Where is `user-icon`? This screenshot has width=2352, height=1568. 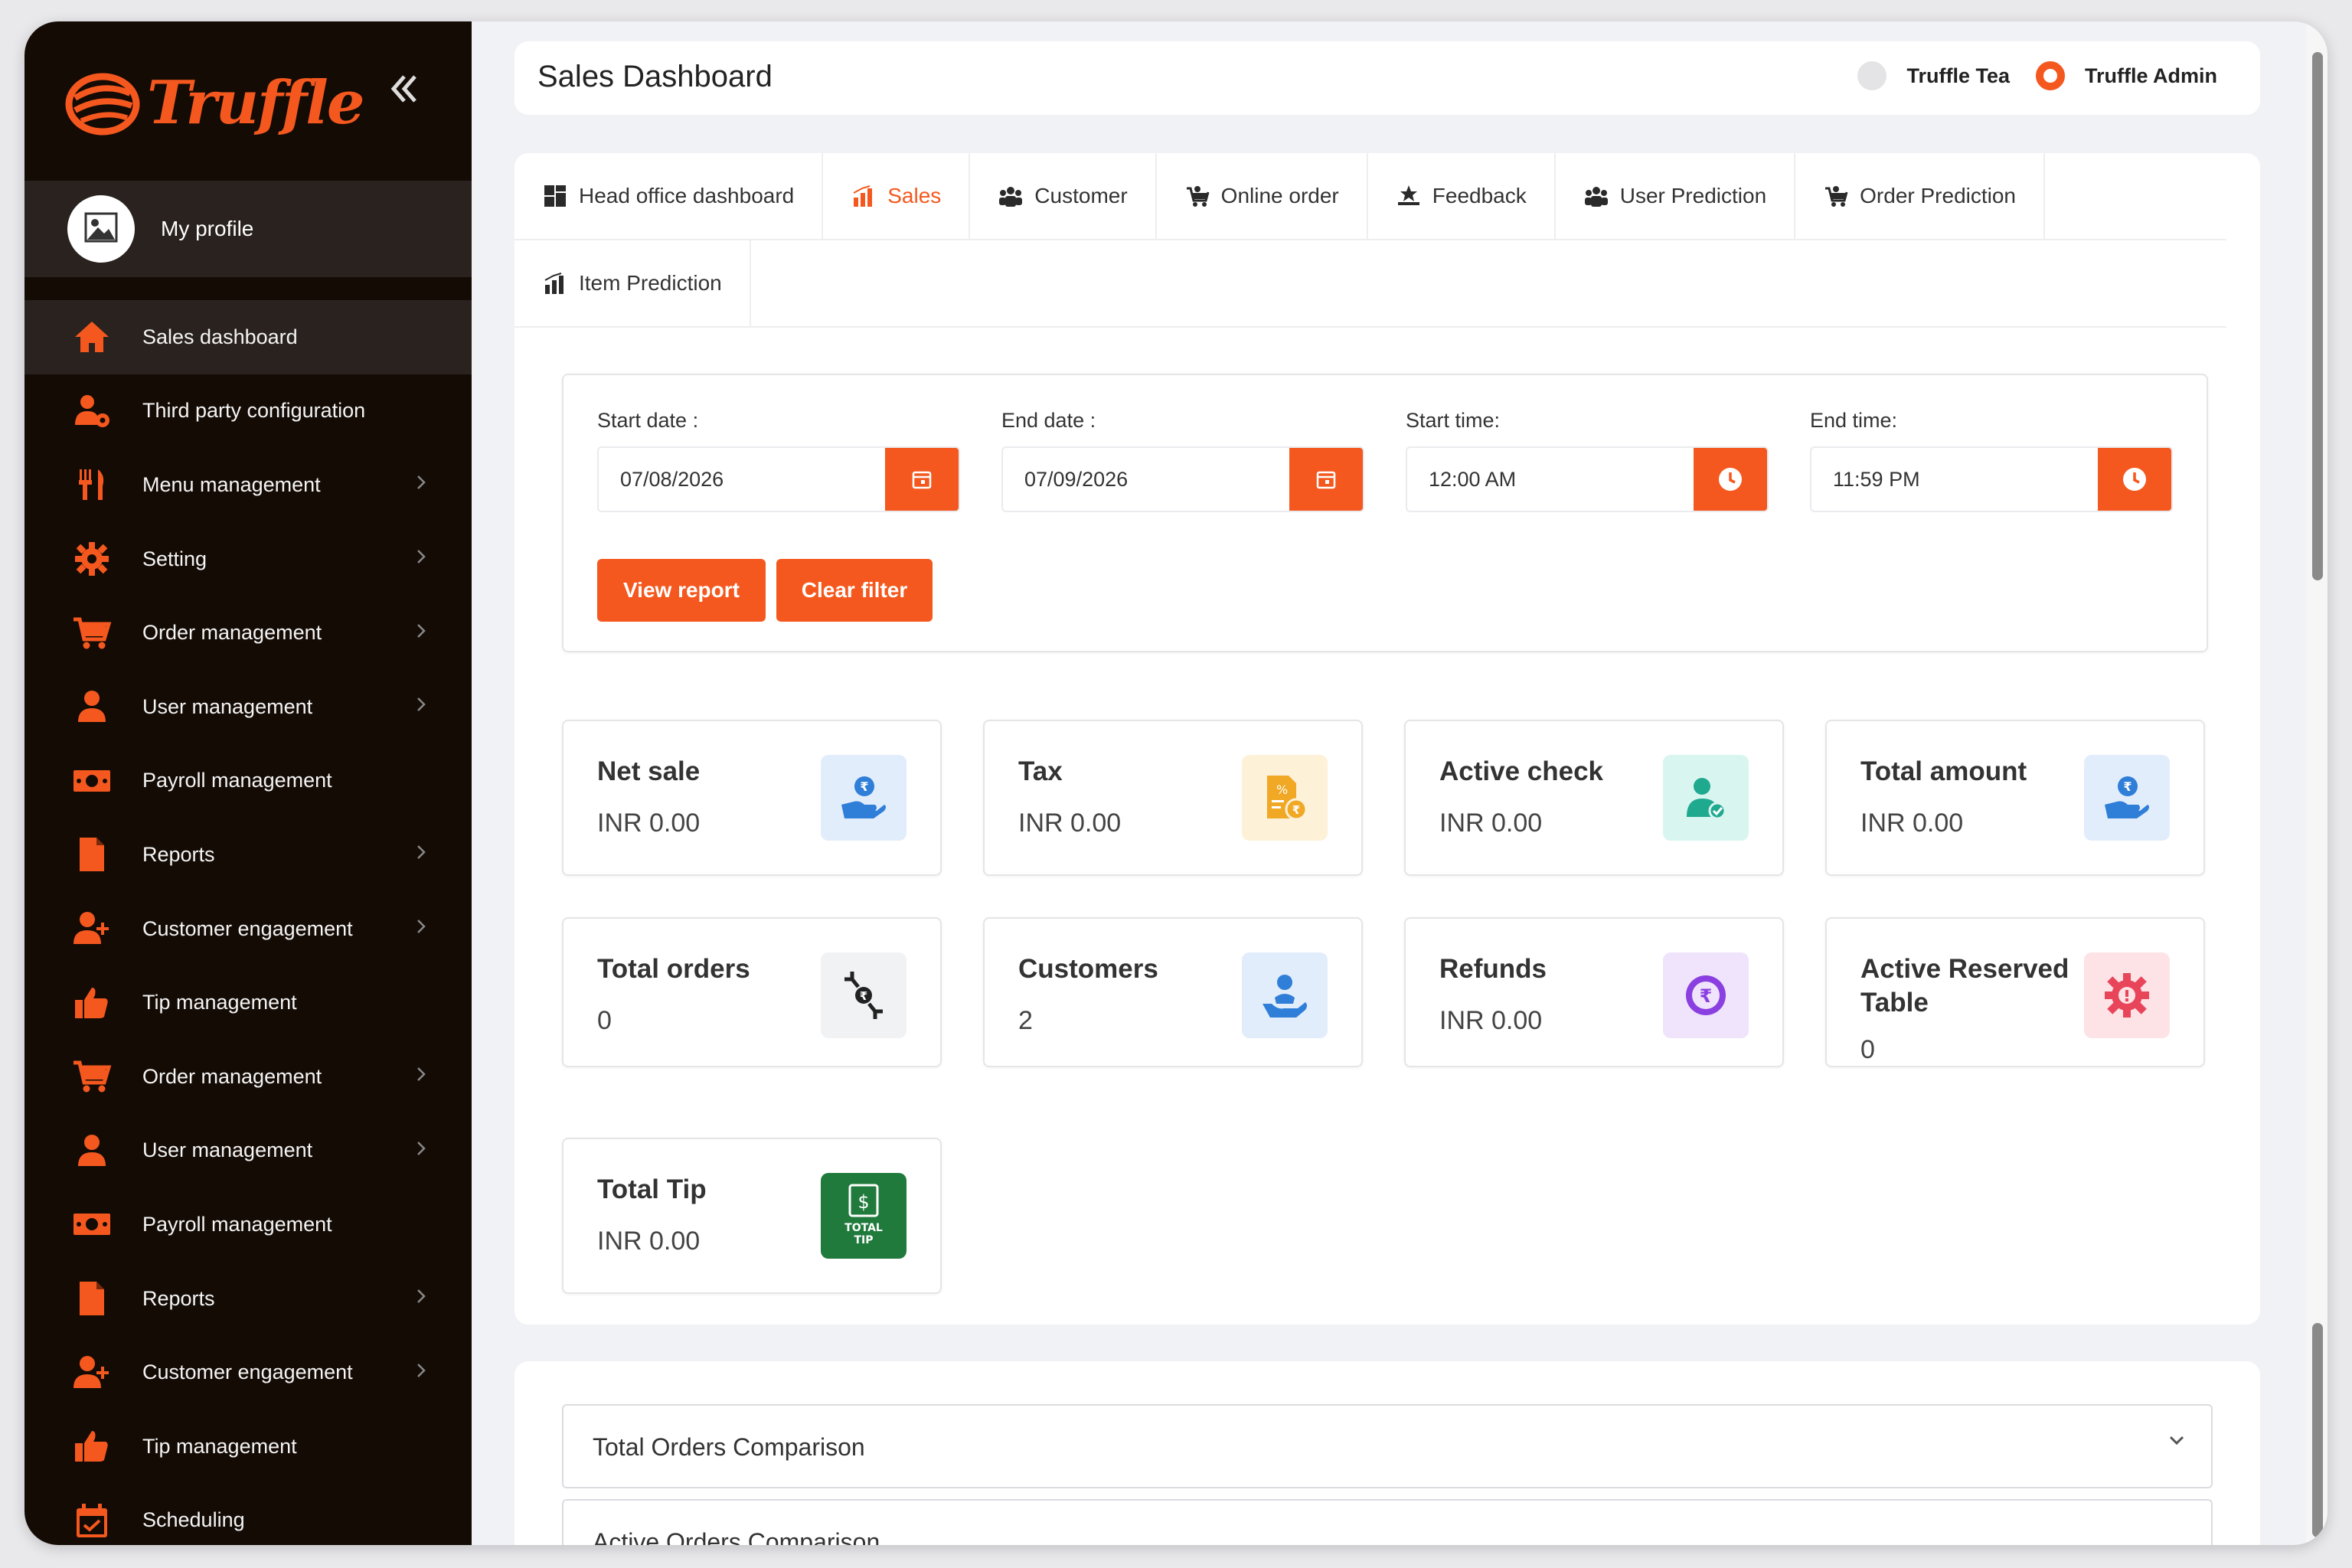 user-icon is located at coordinates (92, 706).